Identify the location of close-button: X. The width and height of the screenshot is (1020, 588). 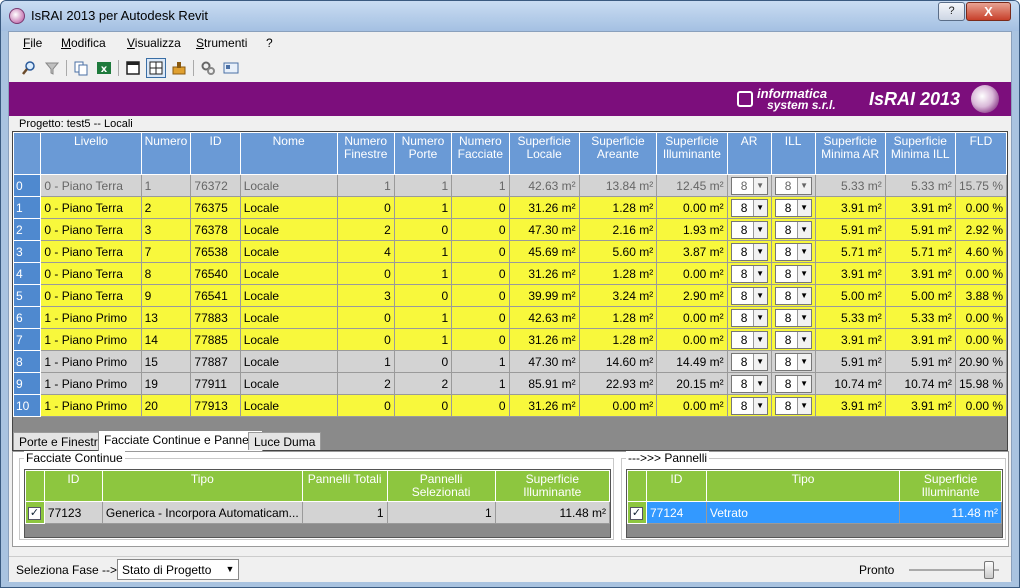
(988, 11).